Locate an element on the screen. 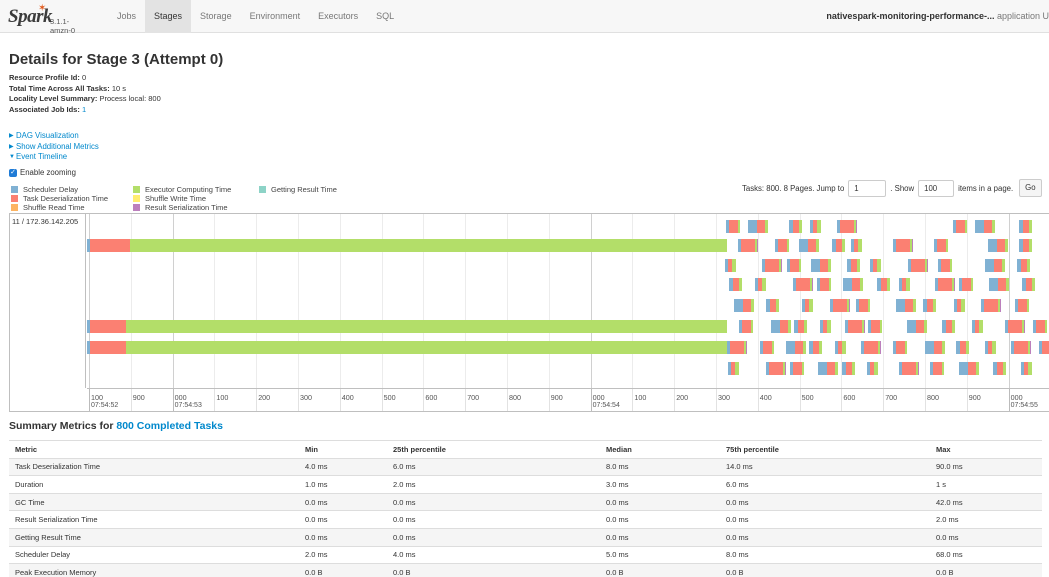  page-size-input: 100 is located at coordinates (936, 188).